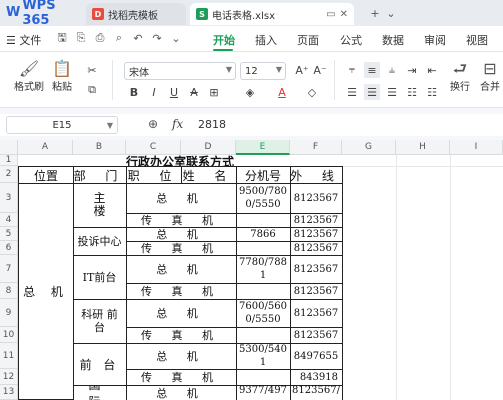 The width and height of the screenshot is (503, 400). What do you see at coordinates (180, 71) in the screenshot?
I see `font-name-select: 宋体 ▼` at bounding box center [180, 71].